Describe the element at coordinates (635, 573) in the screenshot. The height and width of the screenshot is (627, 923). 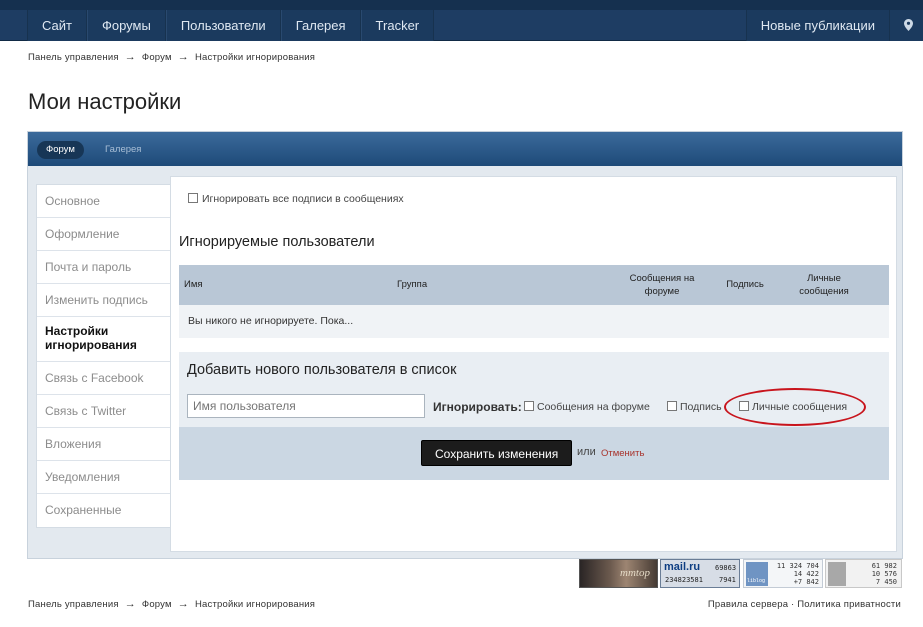
I see `banner-text: mmtop` at that location.